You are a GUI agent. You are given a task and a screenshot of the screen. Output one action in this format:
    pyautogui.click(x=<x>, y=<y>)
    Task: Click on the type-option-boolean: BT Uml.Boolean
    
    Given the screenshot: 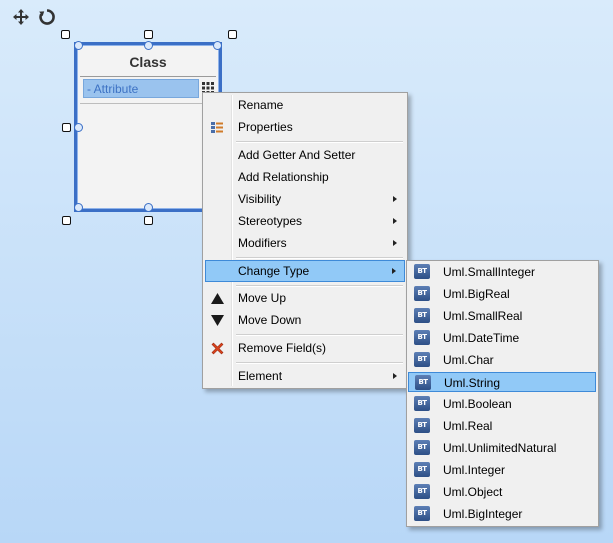 What is the action you would take?
    pyautogui.click(x=502, y=404)
    